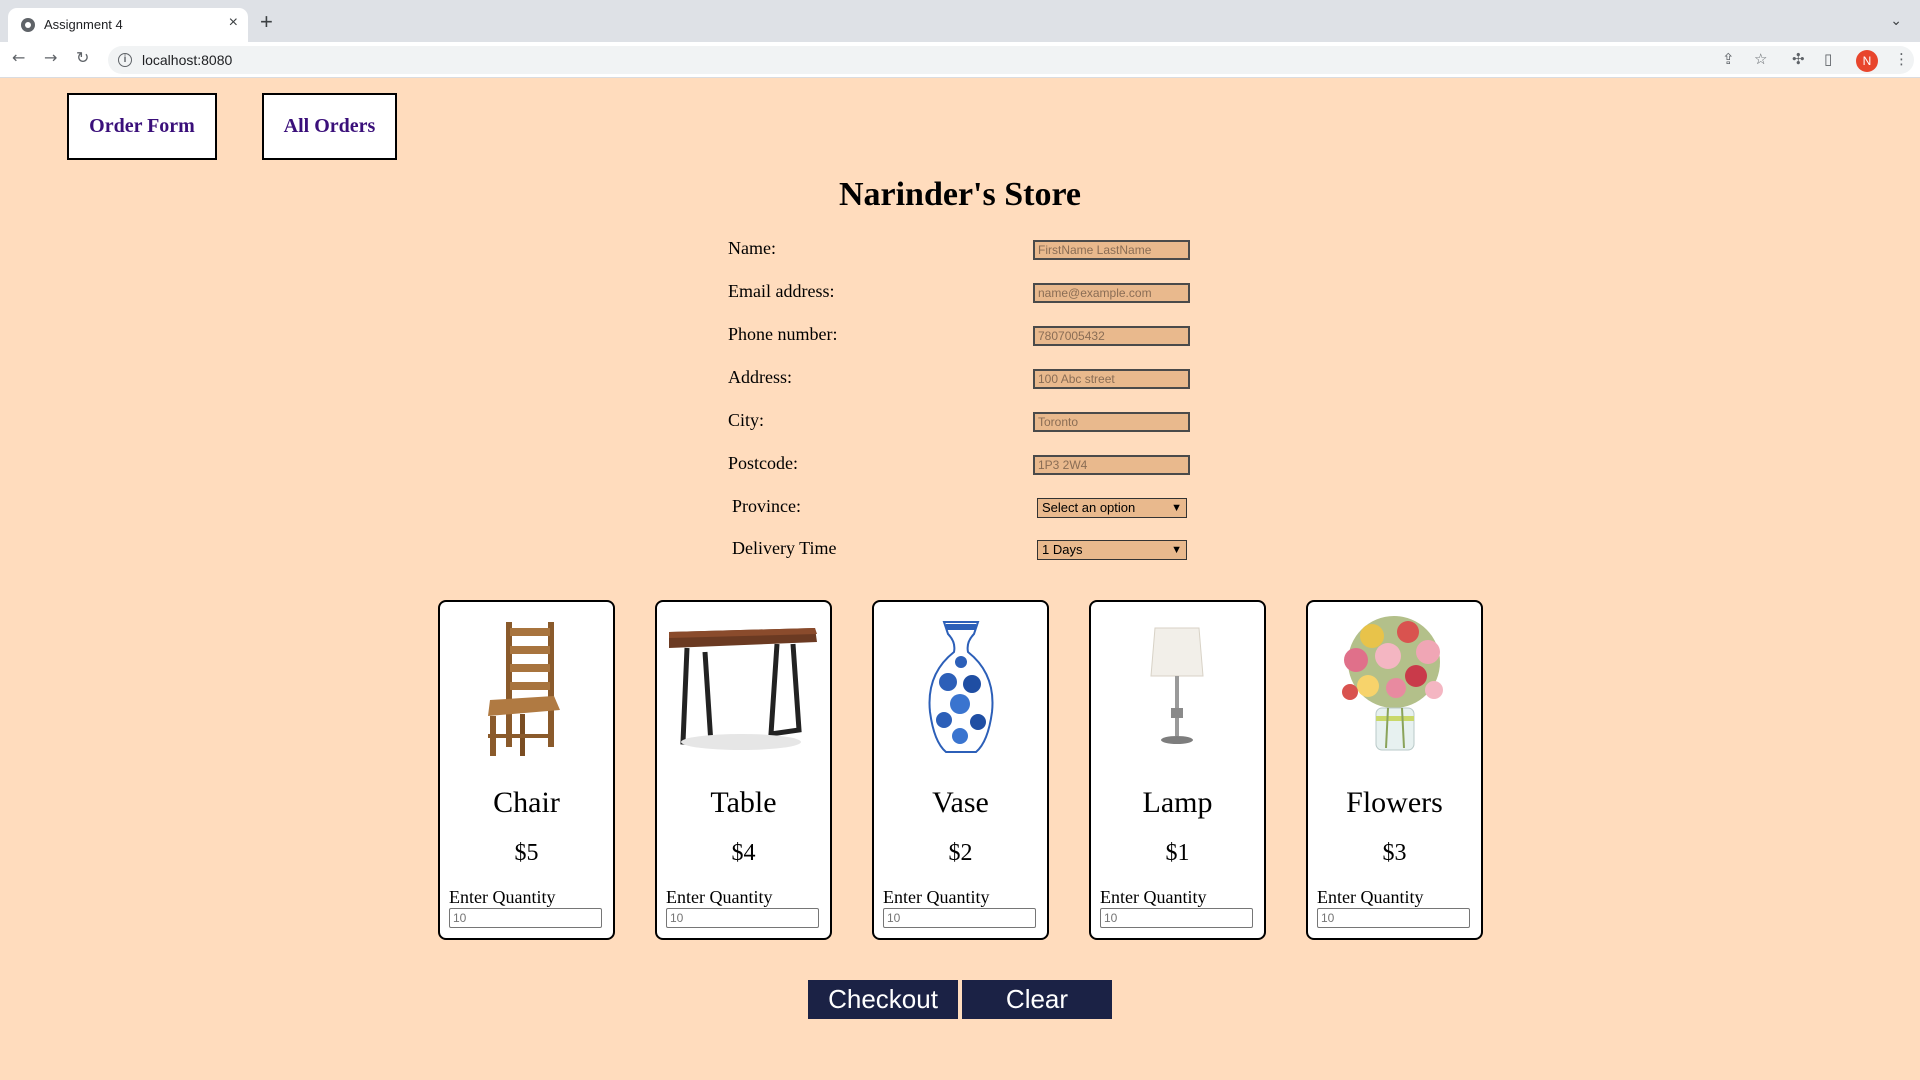  Describe the element at coordinates (960, 770) in the screenshot. I see `product-card-vase: Vase $2 Enter Quantity` at that location.